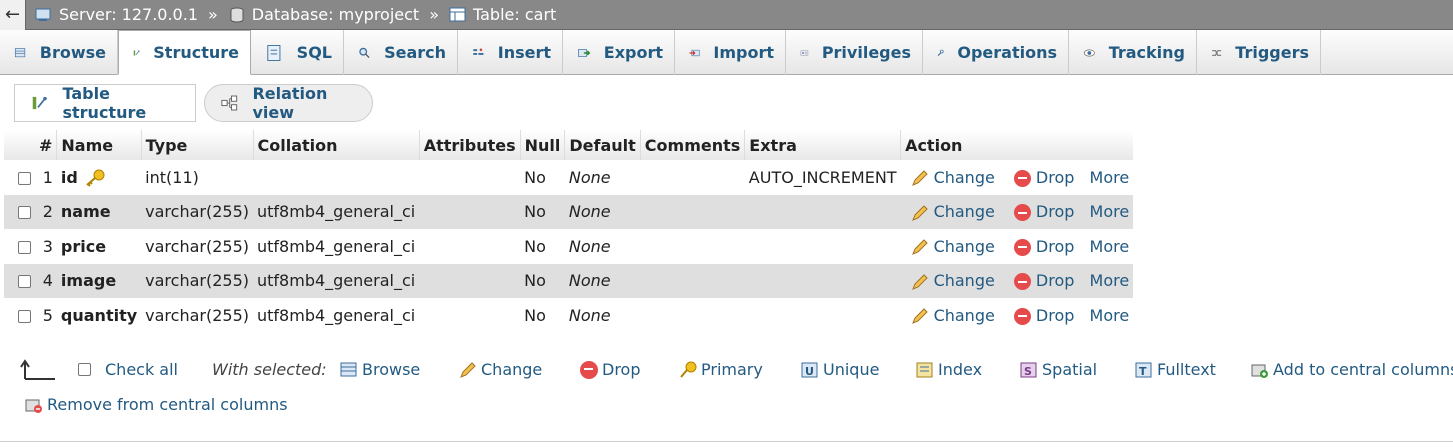  I want to click on search-icon, so click(364, 52).